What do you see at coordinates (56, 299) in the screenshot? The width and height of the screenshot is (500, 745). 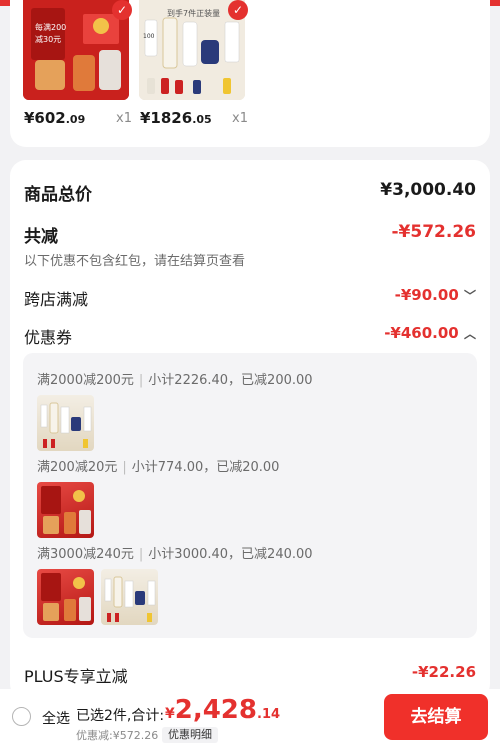 I see `cross-store-label: 跨店满减` at bounding box center [56, 299].